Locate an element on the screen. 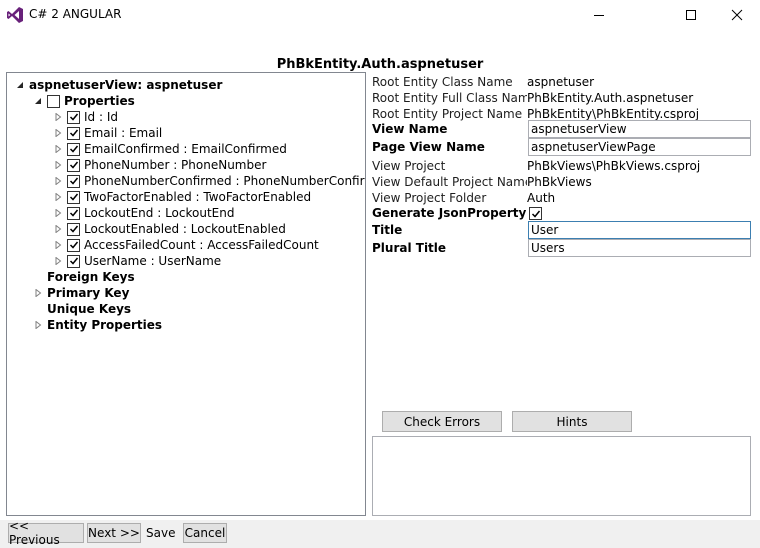 This screenshot has width=760, height=548. close-button is located at coordinates (737, 15).